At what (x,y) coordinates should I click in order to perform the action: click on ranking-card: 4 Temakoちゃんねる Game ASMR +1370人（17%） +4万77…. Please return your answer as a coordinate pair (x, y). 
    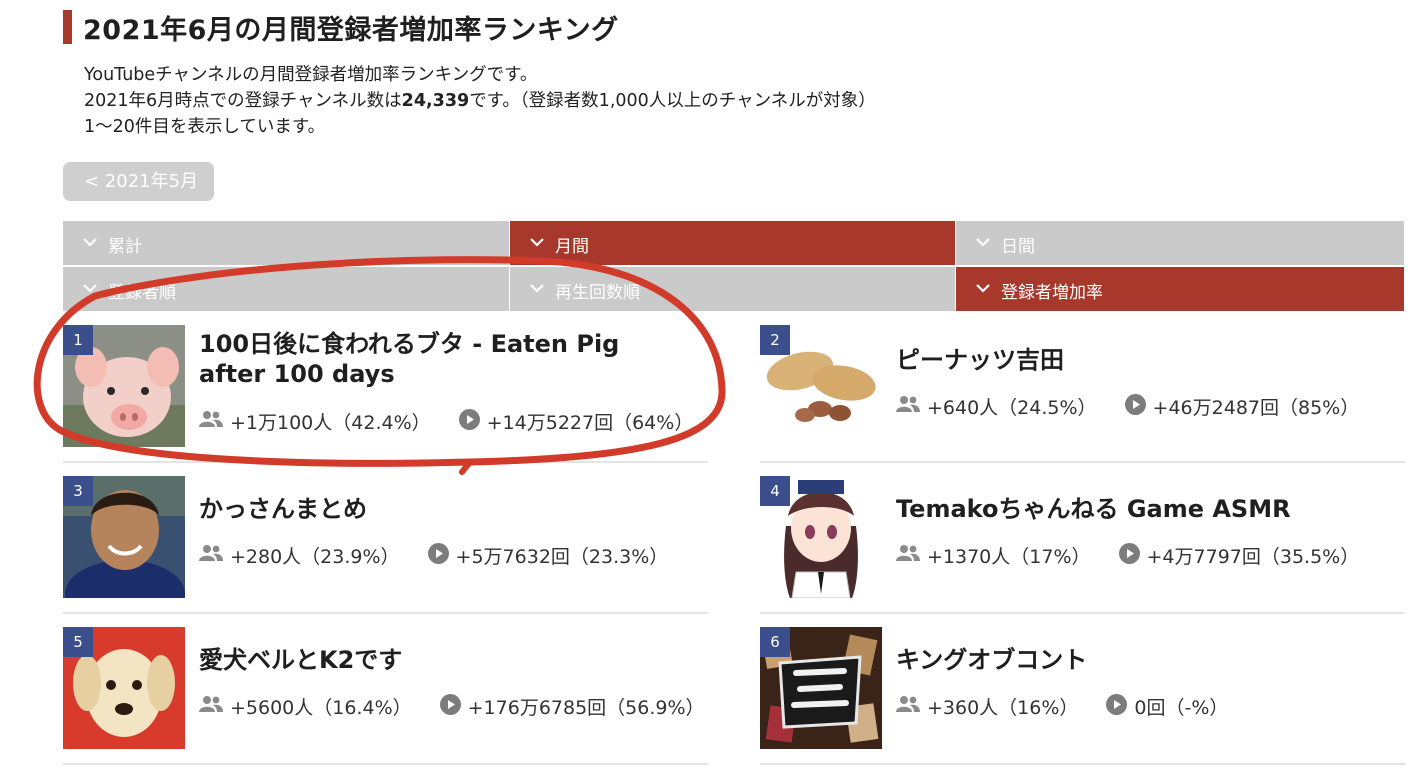
    Looking at the image, I should click on (1082, 545).